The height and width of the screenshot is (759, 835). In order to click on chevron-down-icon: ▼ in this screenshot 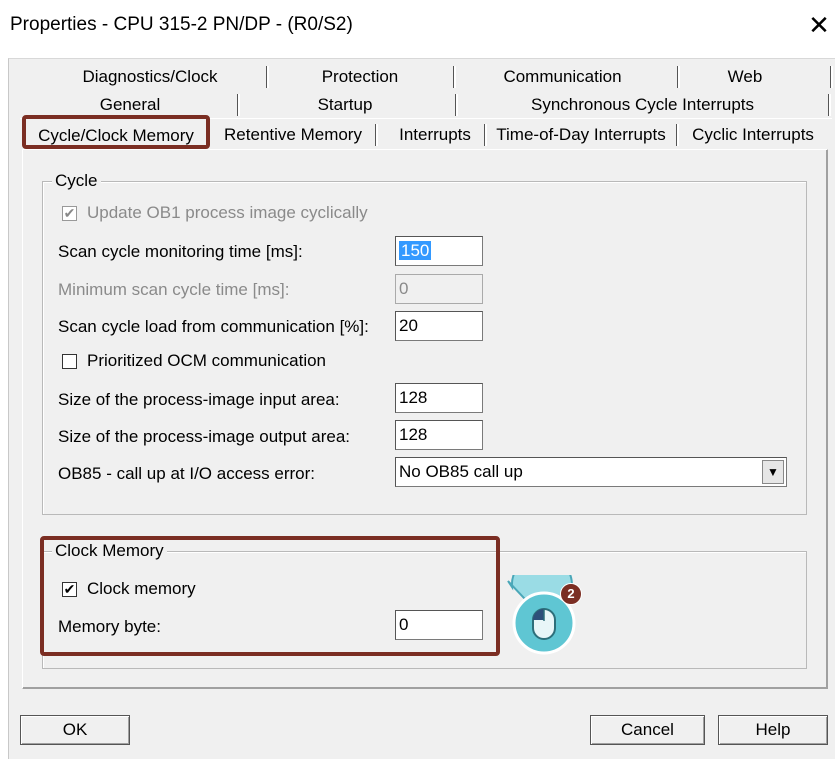, I will do `click(773, 472)`.